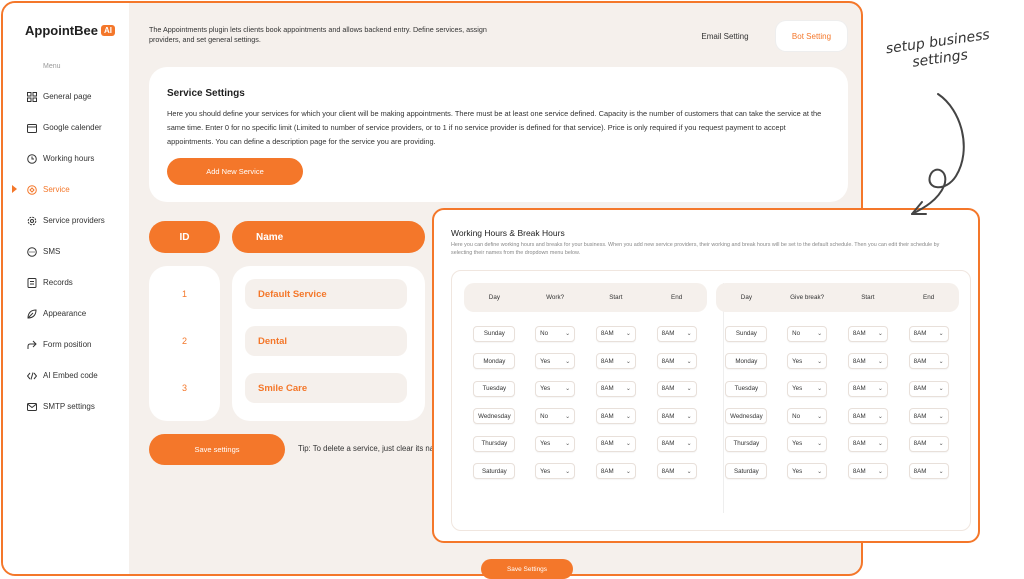 This screenshot has height=579, width=1024. I want to click on email-setting-button: Email Setting, so click(725, 36).